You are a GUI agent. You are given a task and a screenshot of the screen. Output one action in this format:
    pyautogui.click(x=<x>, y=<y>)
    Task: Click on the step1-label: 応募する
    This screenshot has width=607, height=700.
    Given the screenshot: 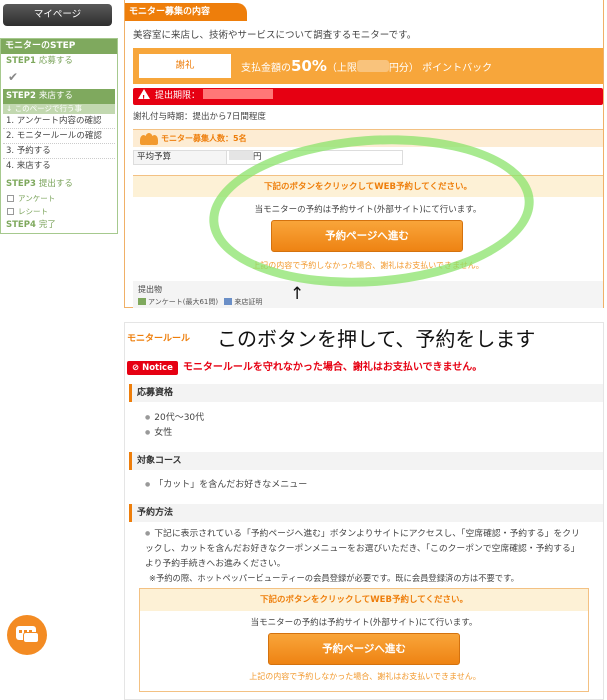 What is the action you would take?
    pyautogui.click(x=55, y=61)
    